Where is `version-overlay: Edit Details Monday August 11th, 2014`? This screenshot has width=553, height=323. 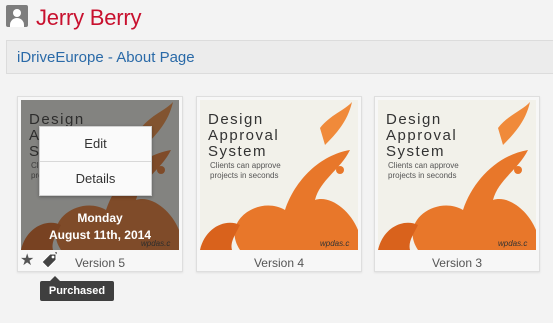
version-overlay: Edit Details Monday August 11th, 2014 is located at coordinates (100, 175).